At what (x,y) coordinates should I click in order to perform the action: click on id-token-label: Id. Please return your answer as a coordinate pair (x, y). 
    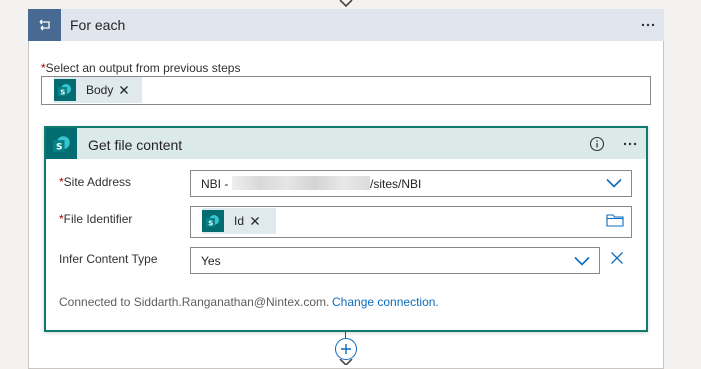
    Looking at the image, I should click on (239, 221).